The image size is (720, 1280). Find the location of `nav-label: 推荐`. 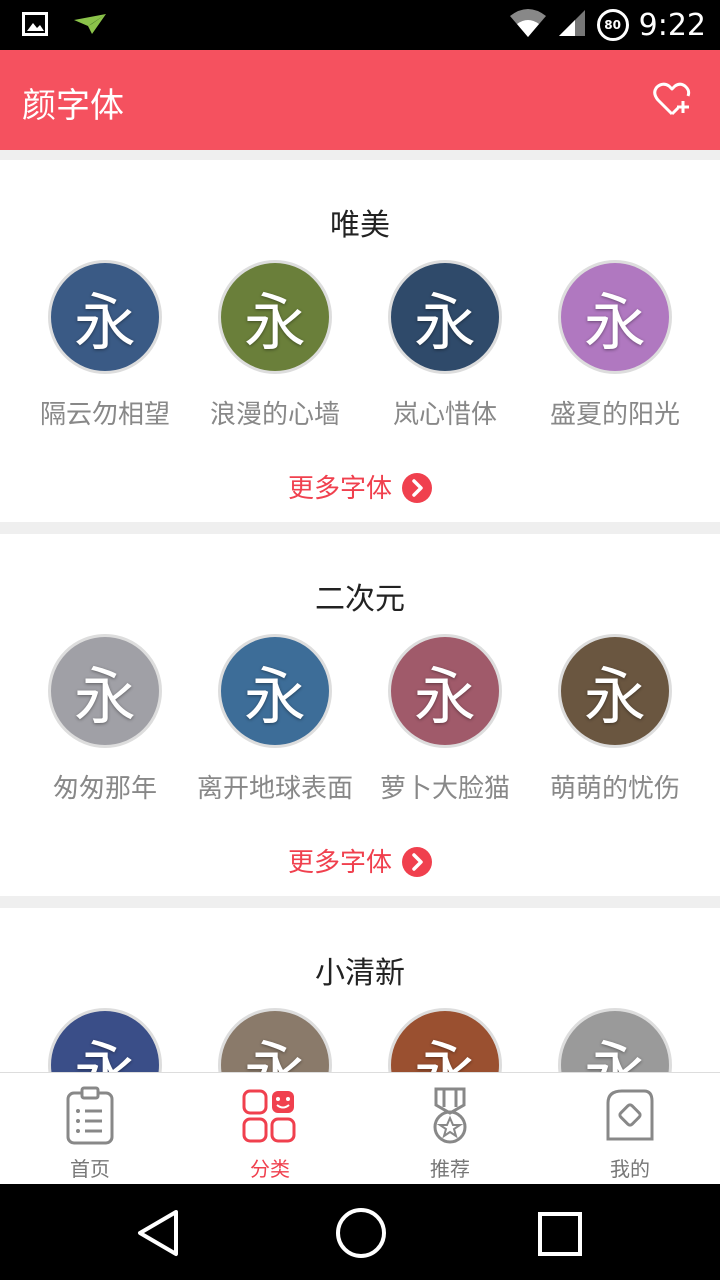

nav-label: 推荐 is located at coordinates (450, 1169).